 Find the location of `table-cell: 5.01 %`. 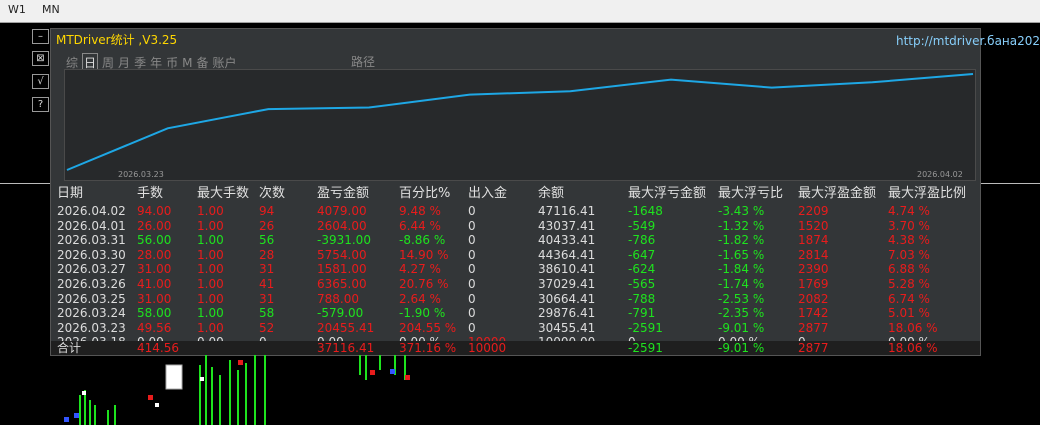

table-cell: 5.01 % is located at coordinates (909, 313).